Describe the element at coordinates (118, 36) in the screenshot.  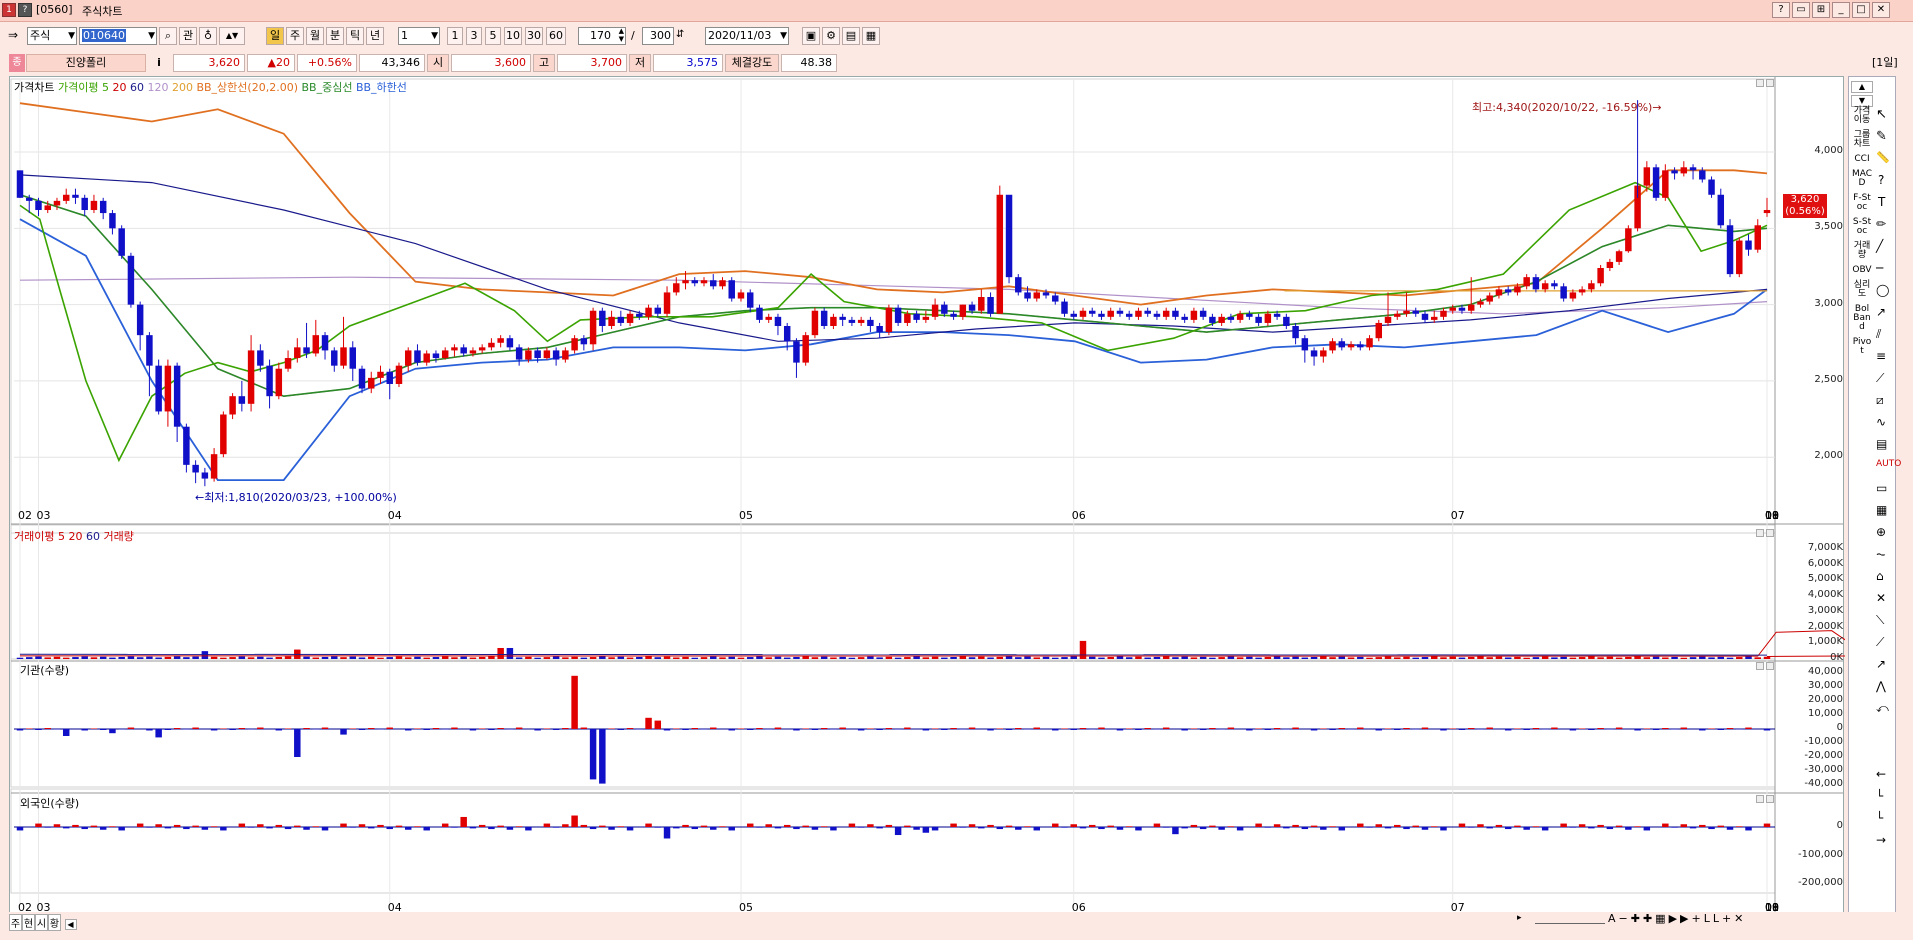
I see `stock-code-input: 010640 ▼` at that location.